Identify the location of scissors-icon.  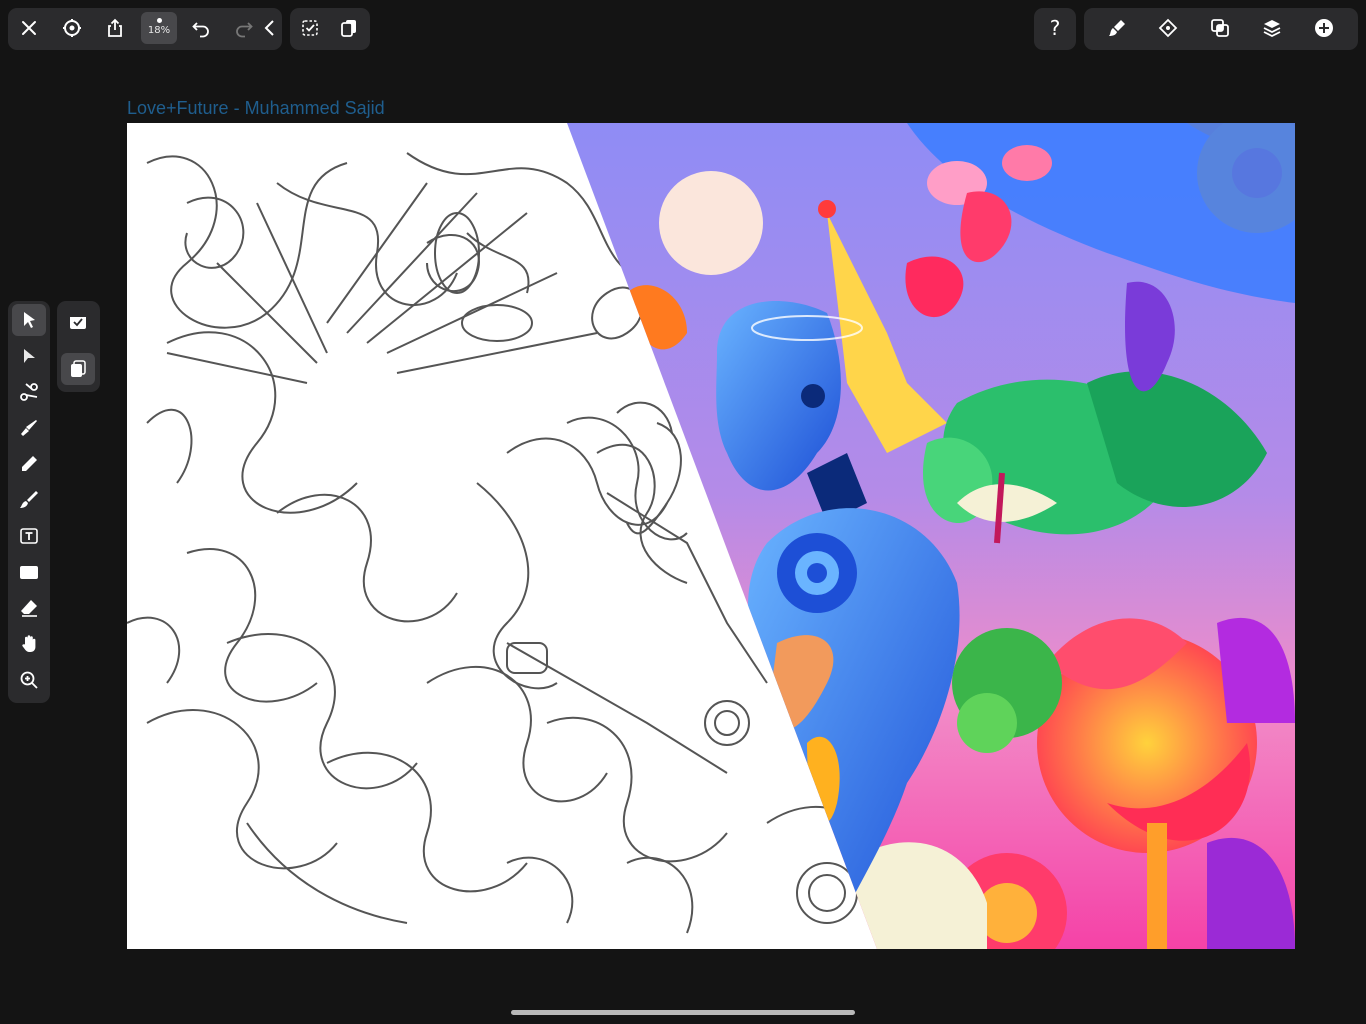
(29, 392).